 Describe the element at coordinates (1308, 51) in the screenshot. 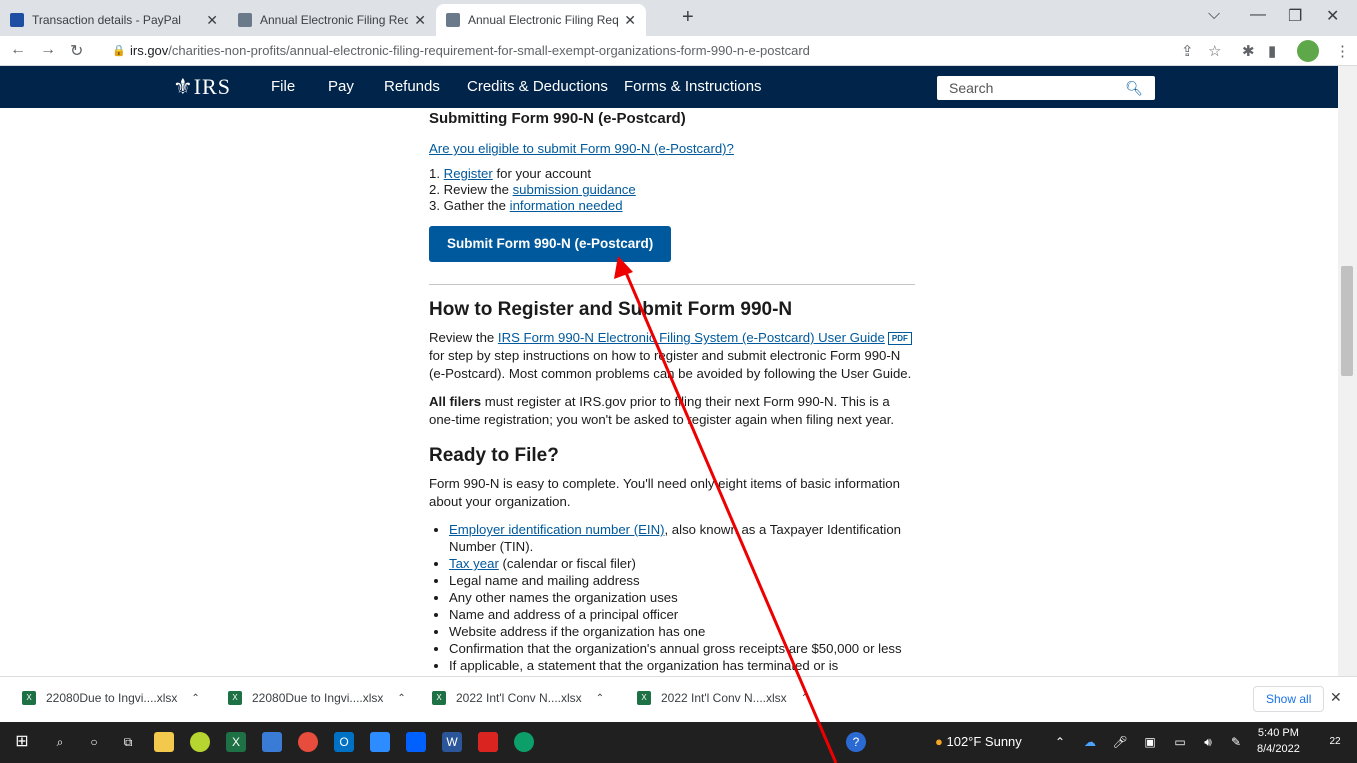

I see `profile-avatar` at that location.